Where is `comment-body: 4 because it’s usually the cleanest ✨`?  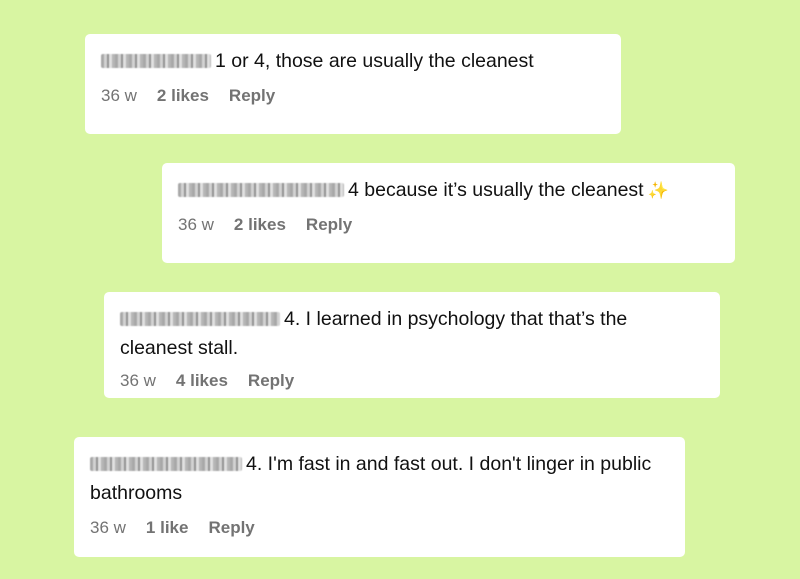 comment-body: 4 because it’s usually the cleanest ✨ is located at coordinates (448, 190).